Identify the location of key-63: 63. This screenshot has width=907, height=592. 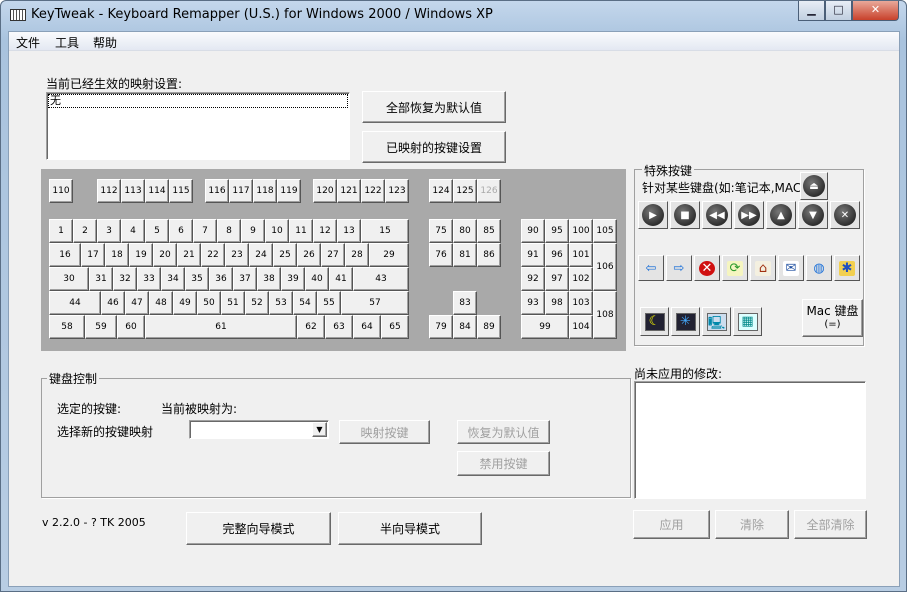
(339, 327).